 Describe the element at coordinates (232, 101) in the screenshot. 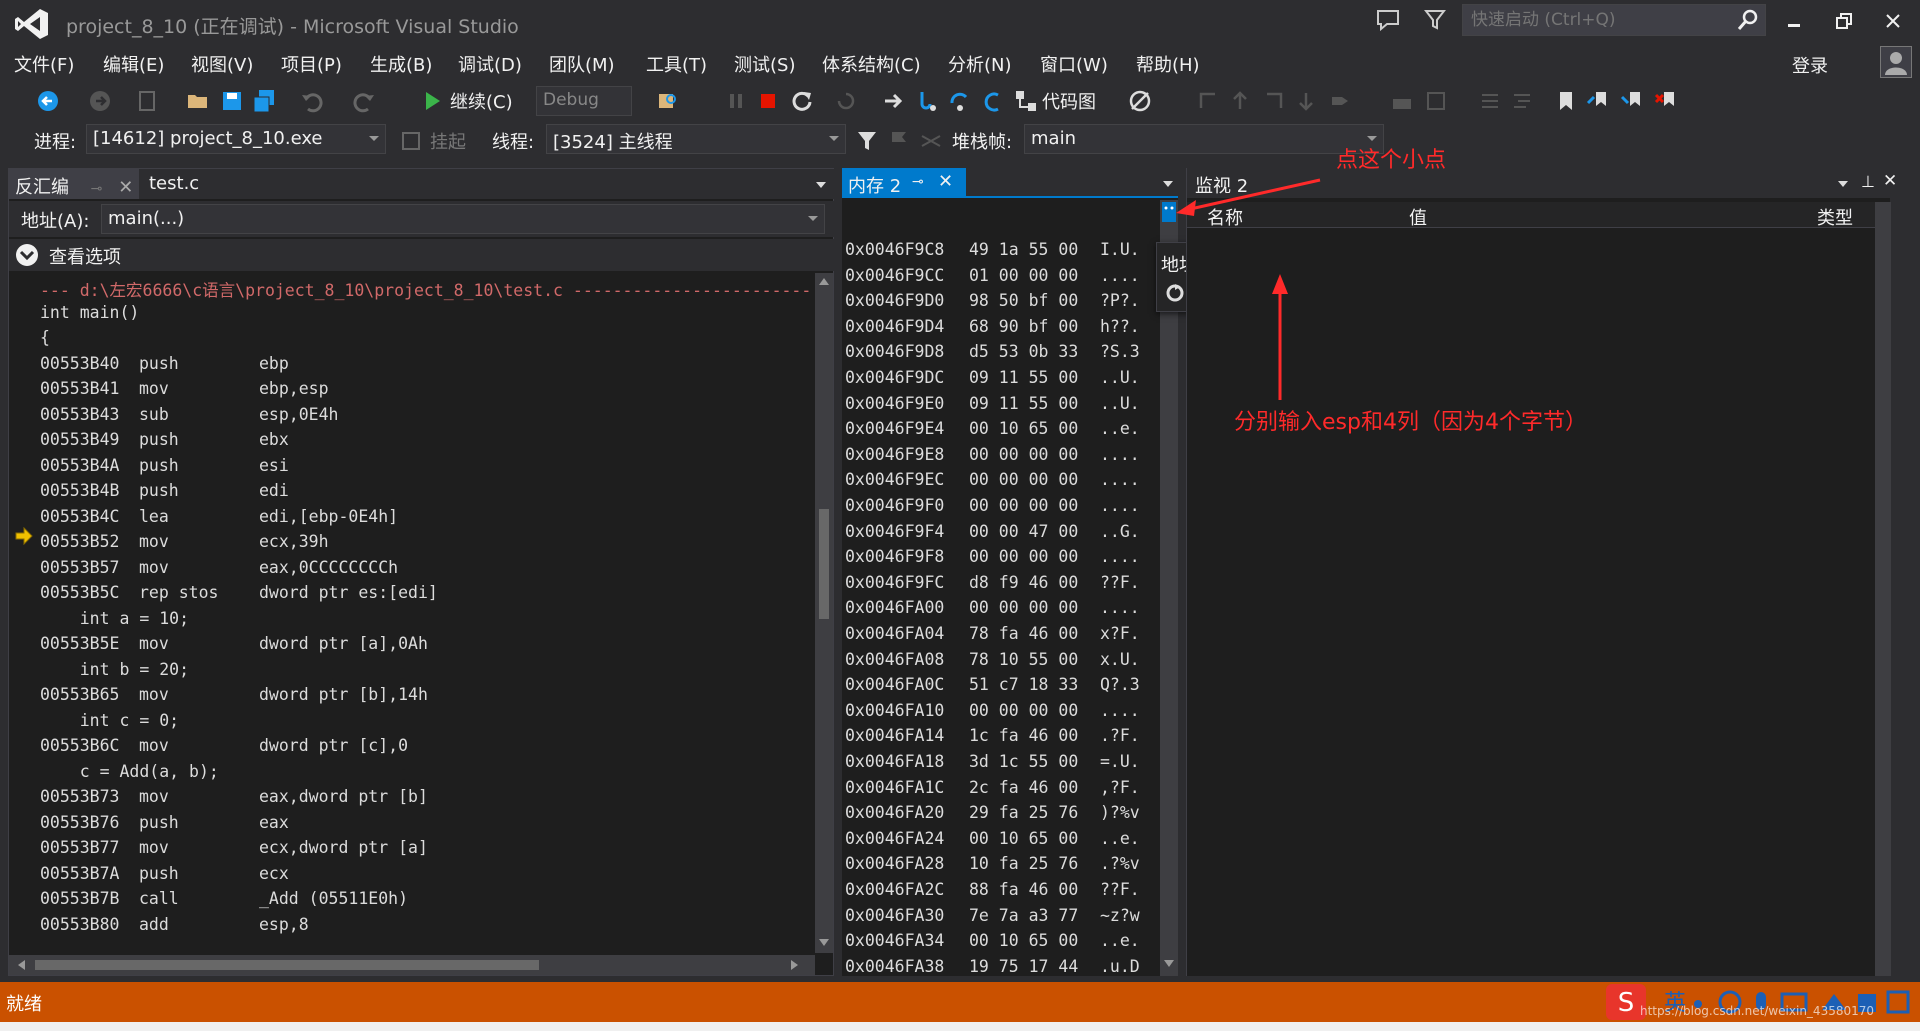

I see `save-icon` at that location.